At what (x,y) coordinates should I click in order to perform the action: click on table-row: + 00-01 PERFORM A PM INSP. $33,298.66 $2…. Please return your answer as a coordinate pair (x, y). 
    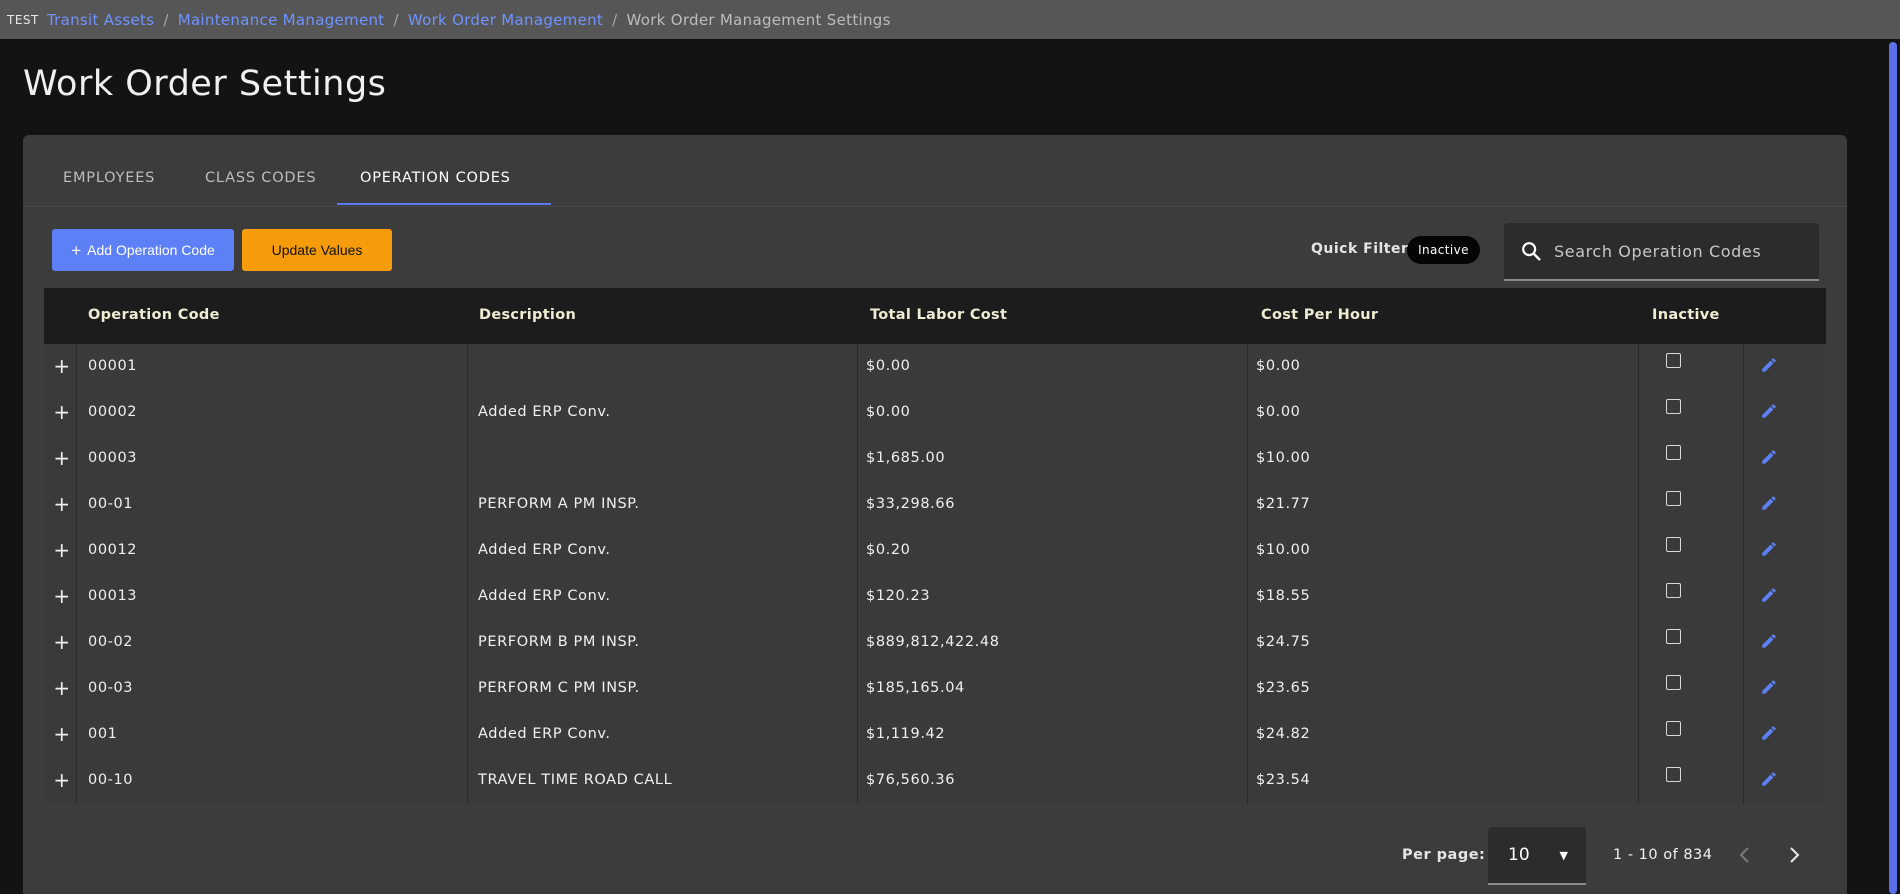
    Looking at the image, I should click on (935, 505).